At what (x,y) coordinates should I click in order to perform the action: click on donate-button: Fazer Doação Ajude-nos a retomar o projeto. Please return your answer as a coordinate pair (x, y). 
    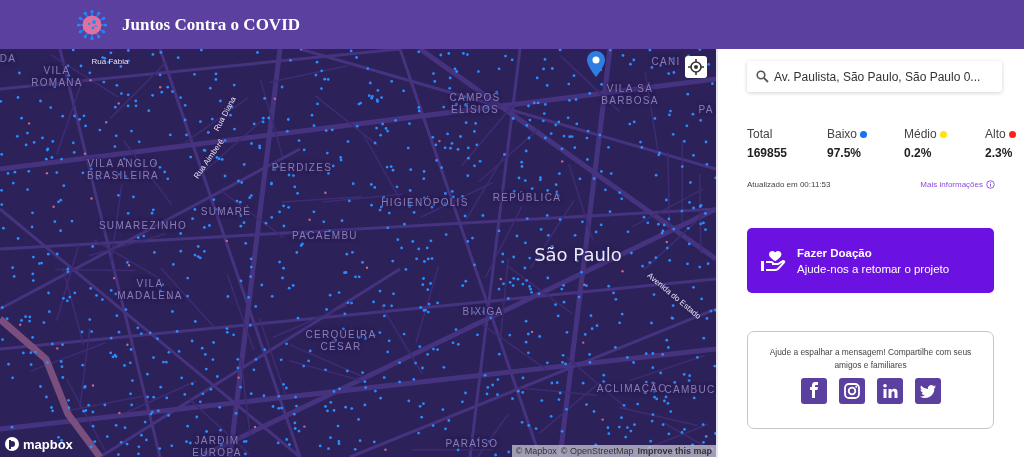
    Looking at the image, I should click on (870, 260).